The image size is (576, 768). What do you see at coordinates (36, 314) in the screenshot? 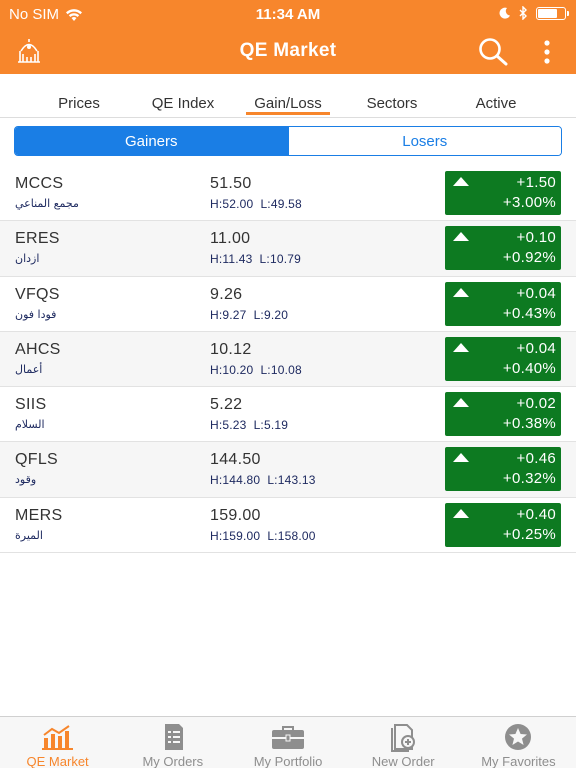
I see `stock-name-arabic: فودا فون` at bounding box center [36, 314].